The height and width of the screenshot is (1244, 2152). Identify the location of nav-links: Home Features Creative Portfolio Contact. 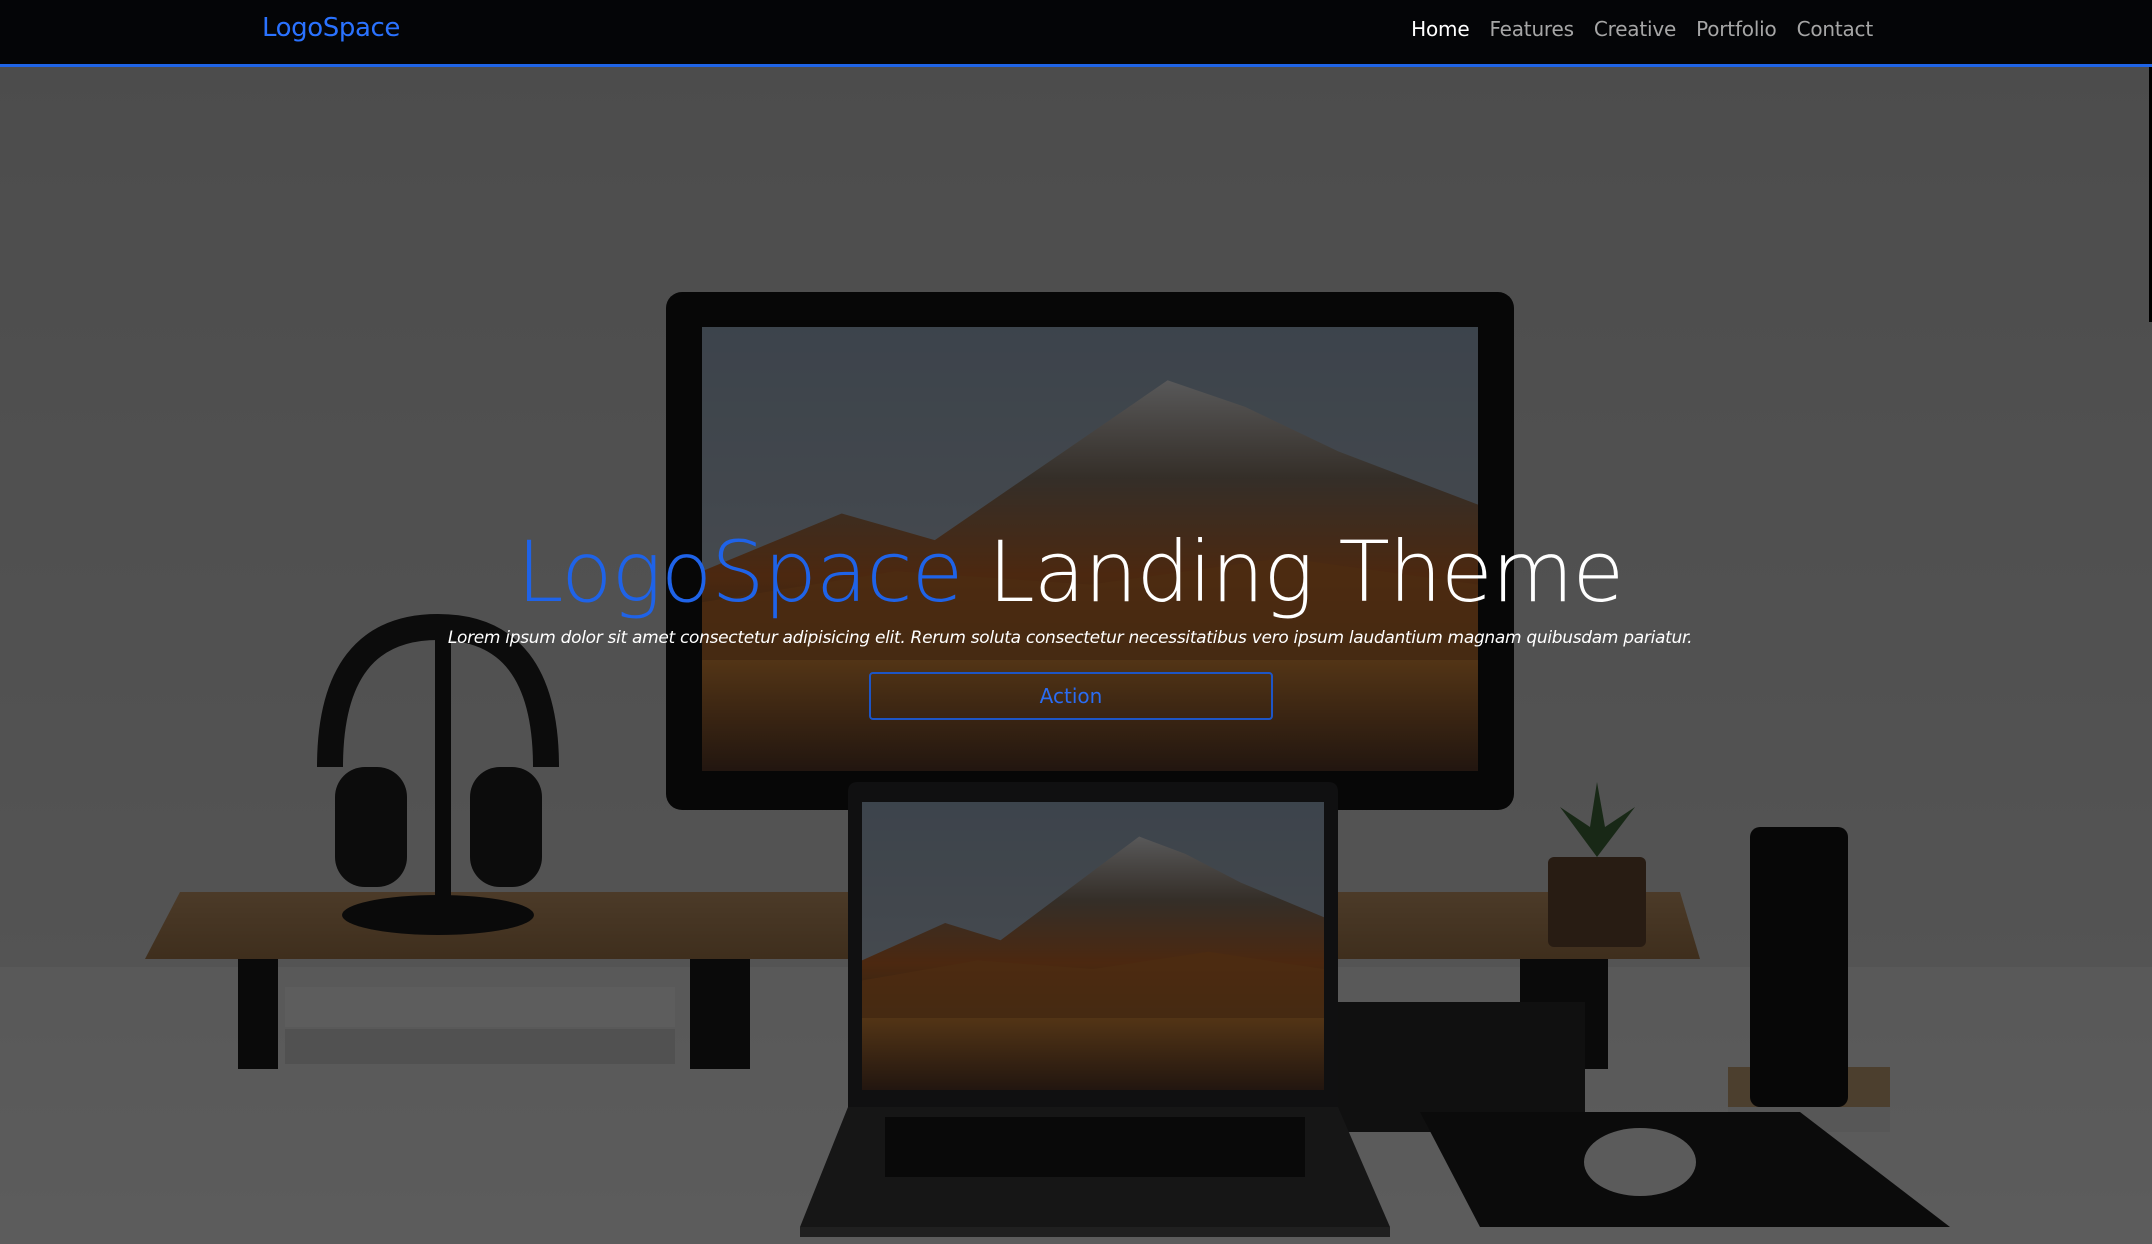
(1632, 29).